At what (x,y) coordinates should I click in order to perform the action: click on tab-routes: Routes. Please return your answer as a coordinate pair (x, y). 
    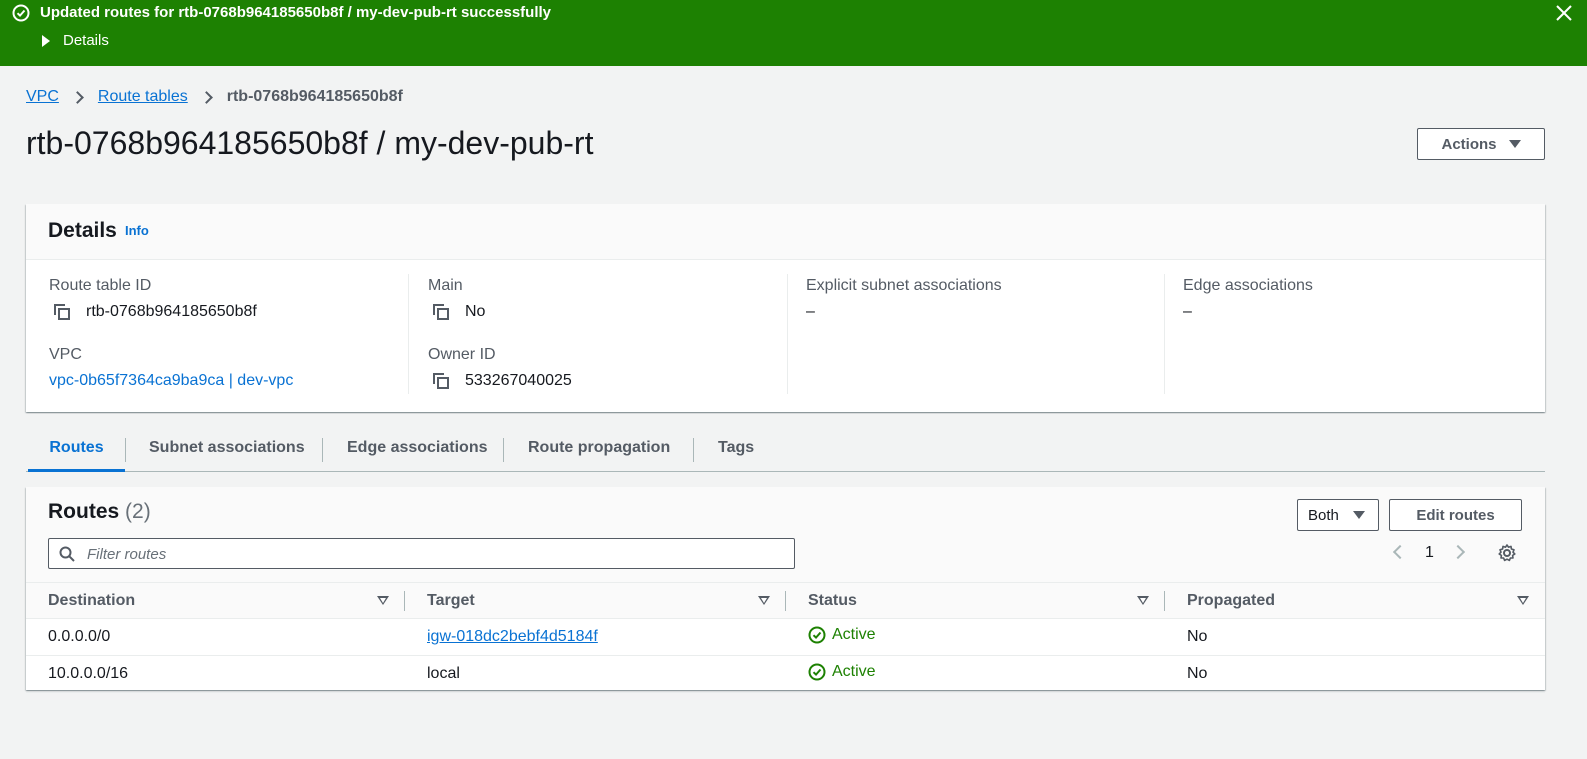
    Looking at the image, I should click on (76, 451).